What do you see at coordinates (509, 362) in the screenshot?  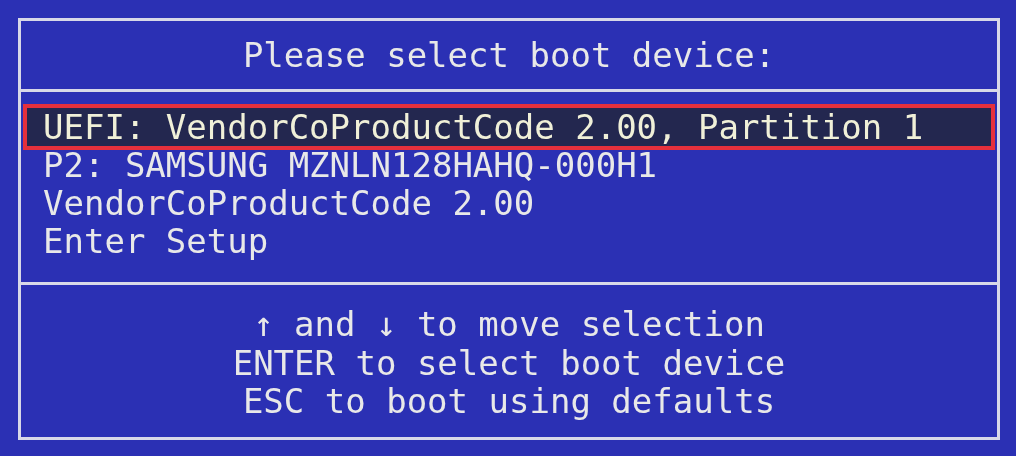 I see `help-text: ENTER to select boot device` at bounding box center [509, 362].